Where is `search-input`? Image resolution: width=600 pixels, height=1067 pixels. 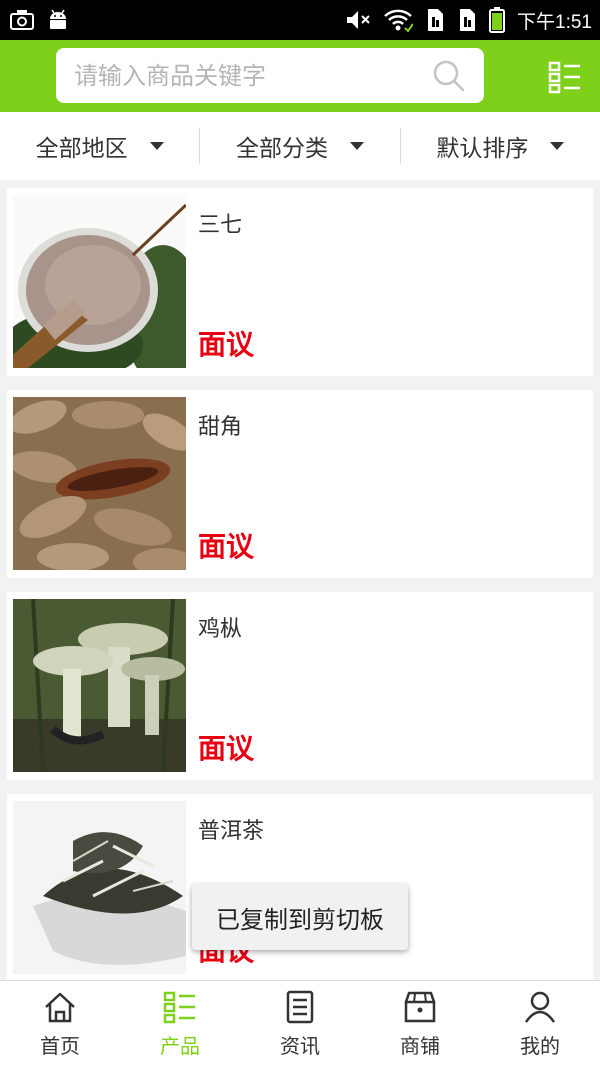 search-input is located at coordinates (253, 75).